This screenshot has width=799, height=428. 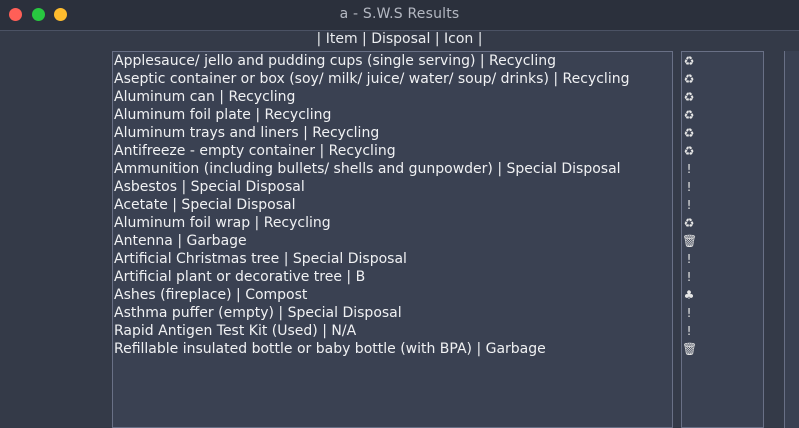 What do you see at coordinates (204, 97) in the screenshot?
I see `list-item: Aluminum can | Recycling` at bounding box center [204, 97].